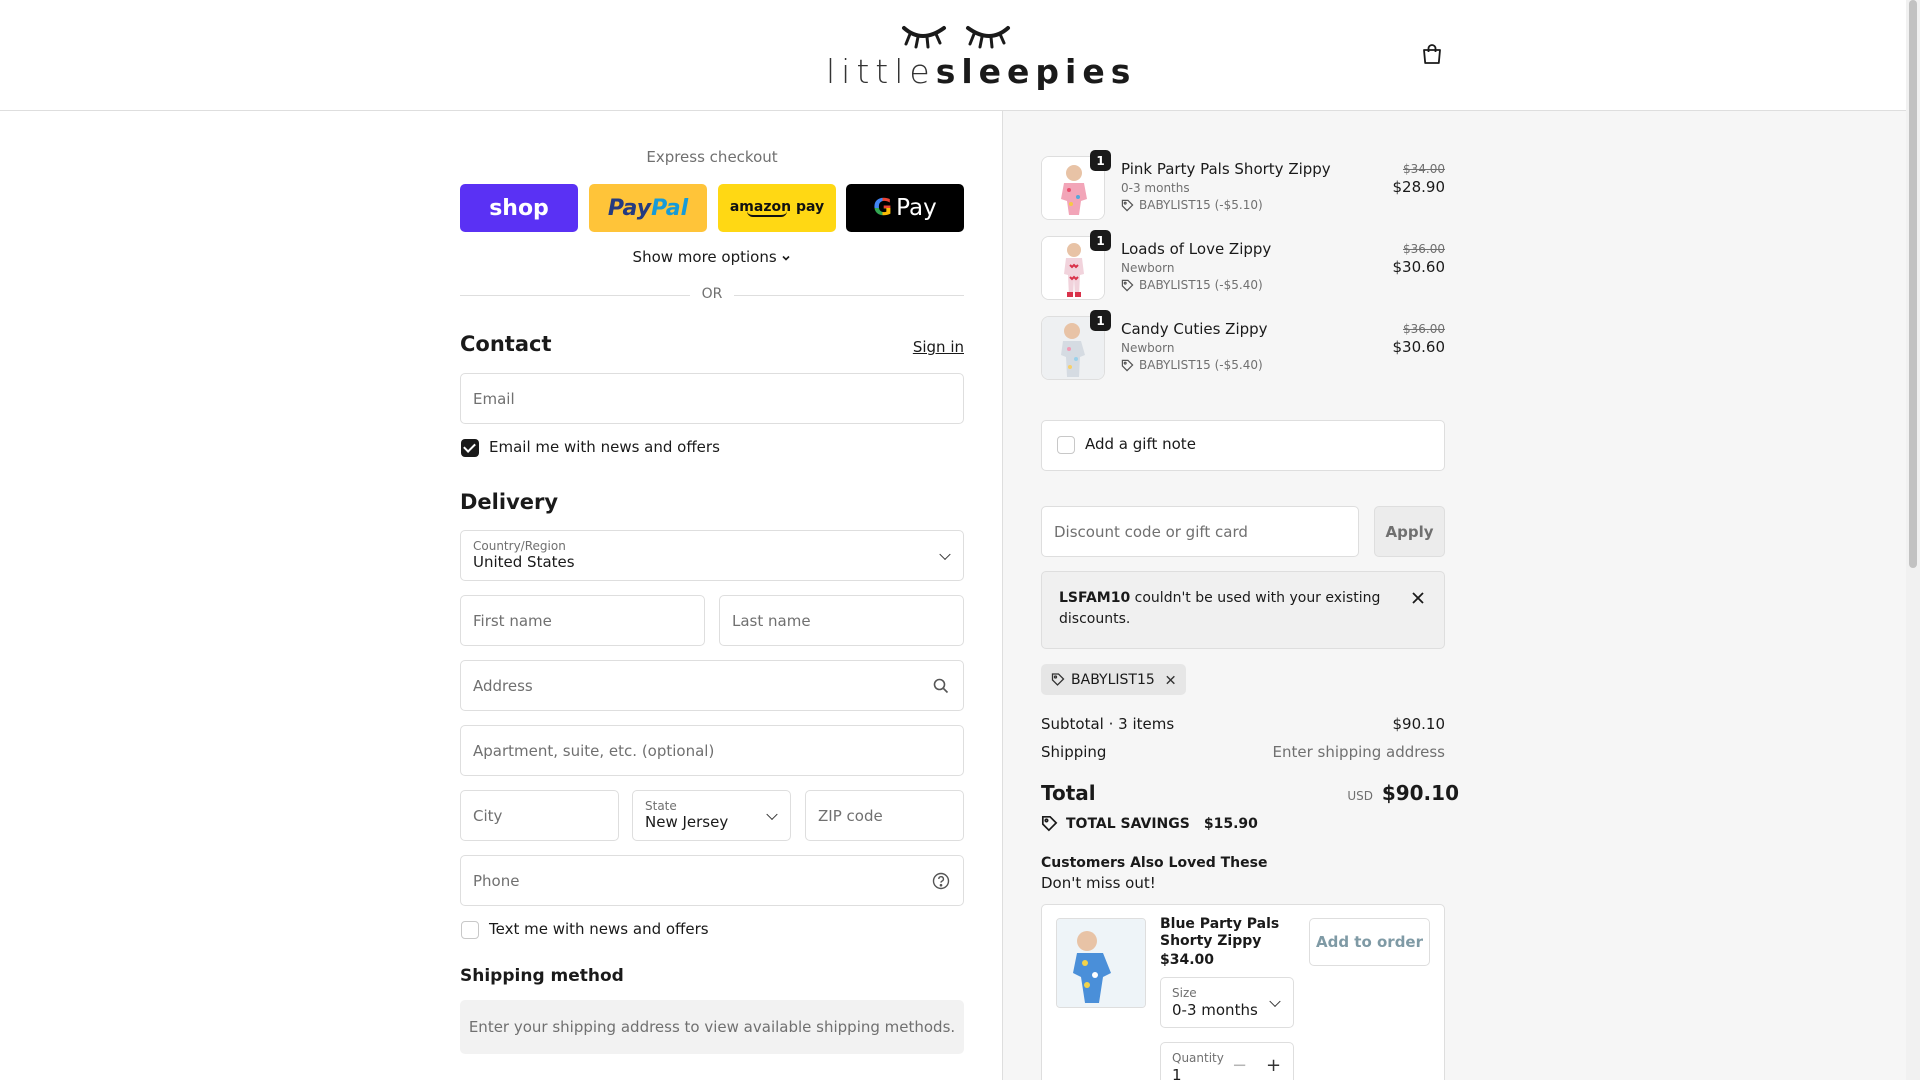 This screenshot has height=1080, width=1920. Describe the element at coordinates (1101, 963) in the screenshot. I see `product-thumbnail` at that location.